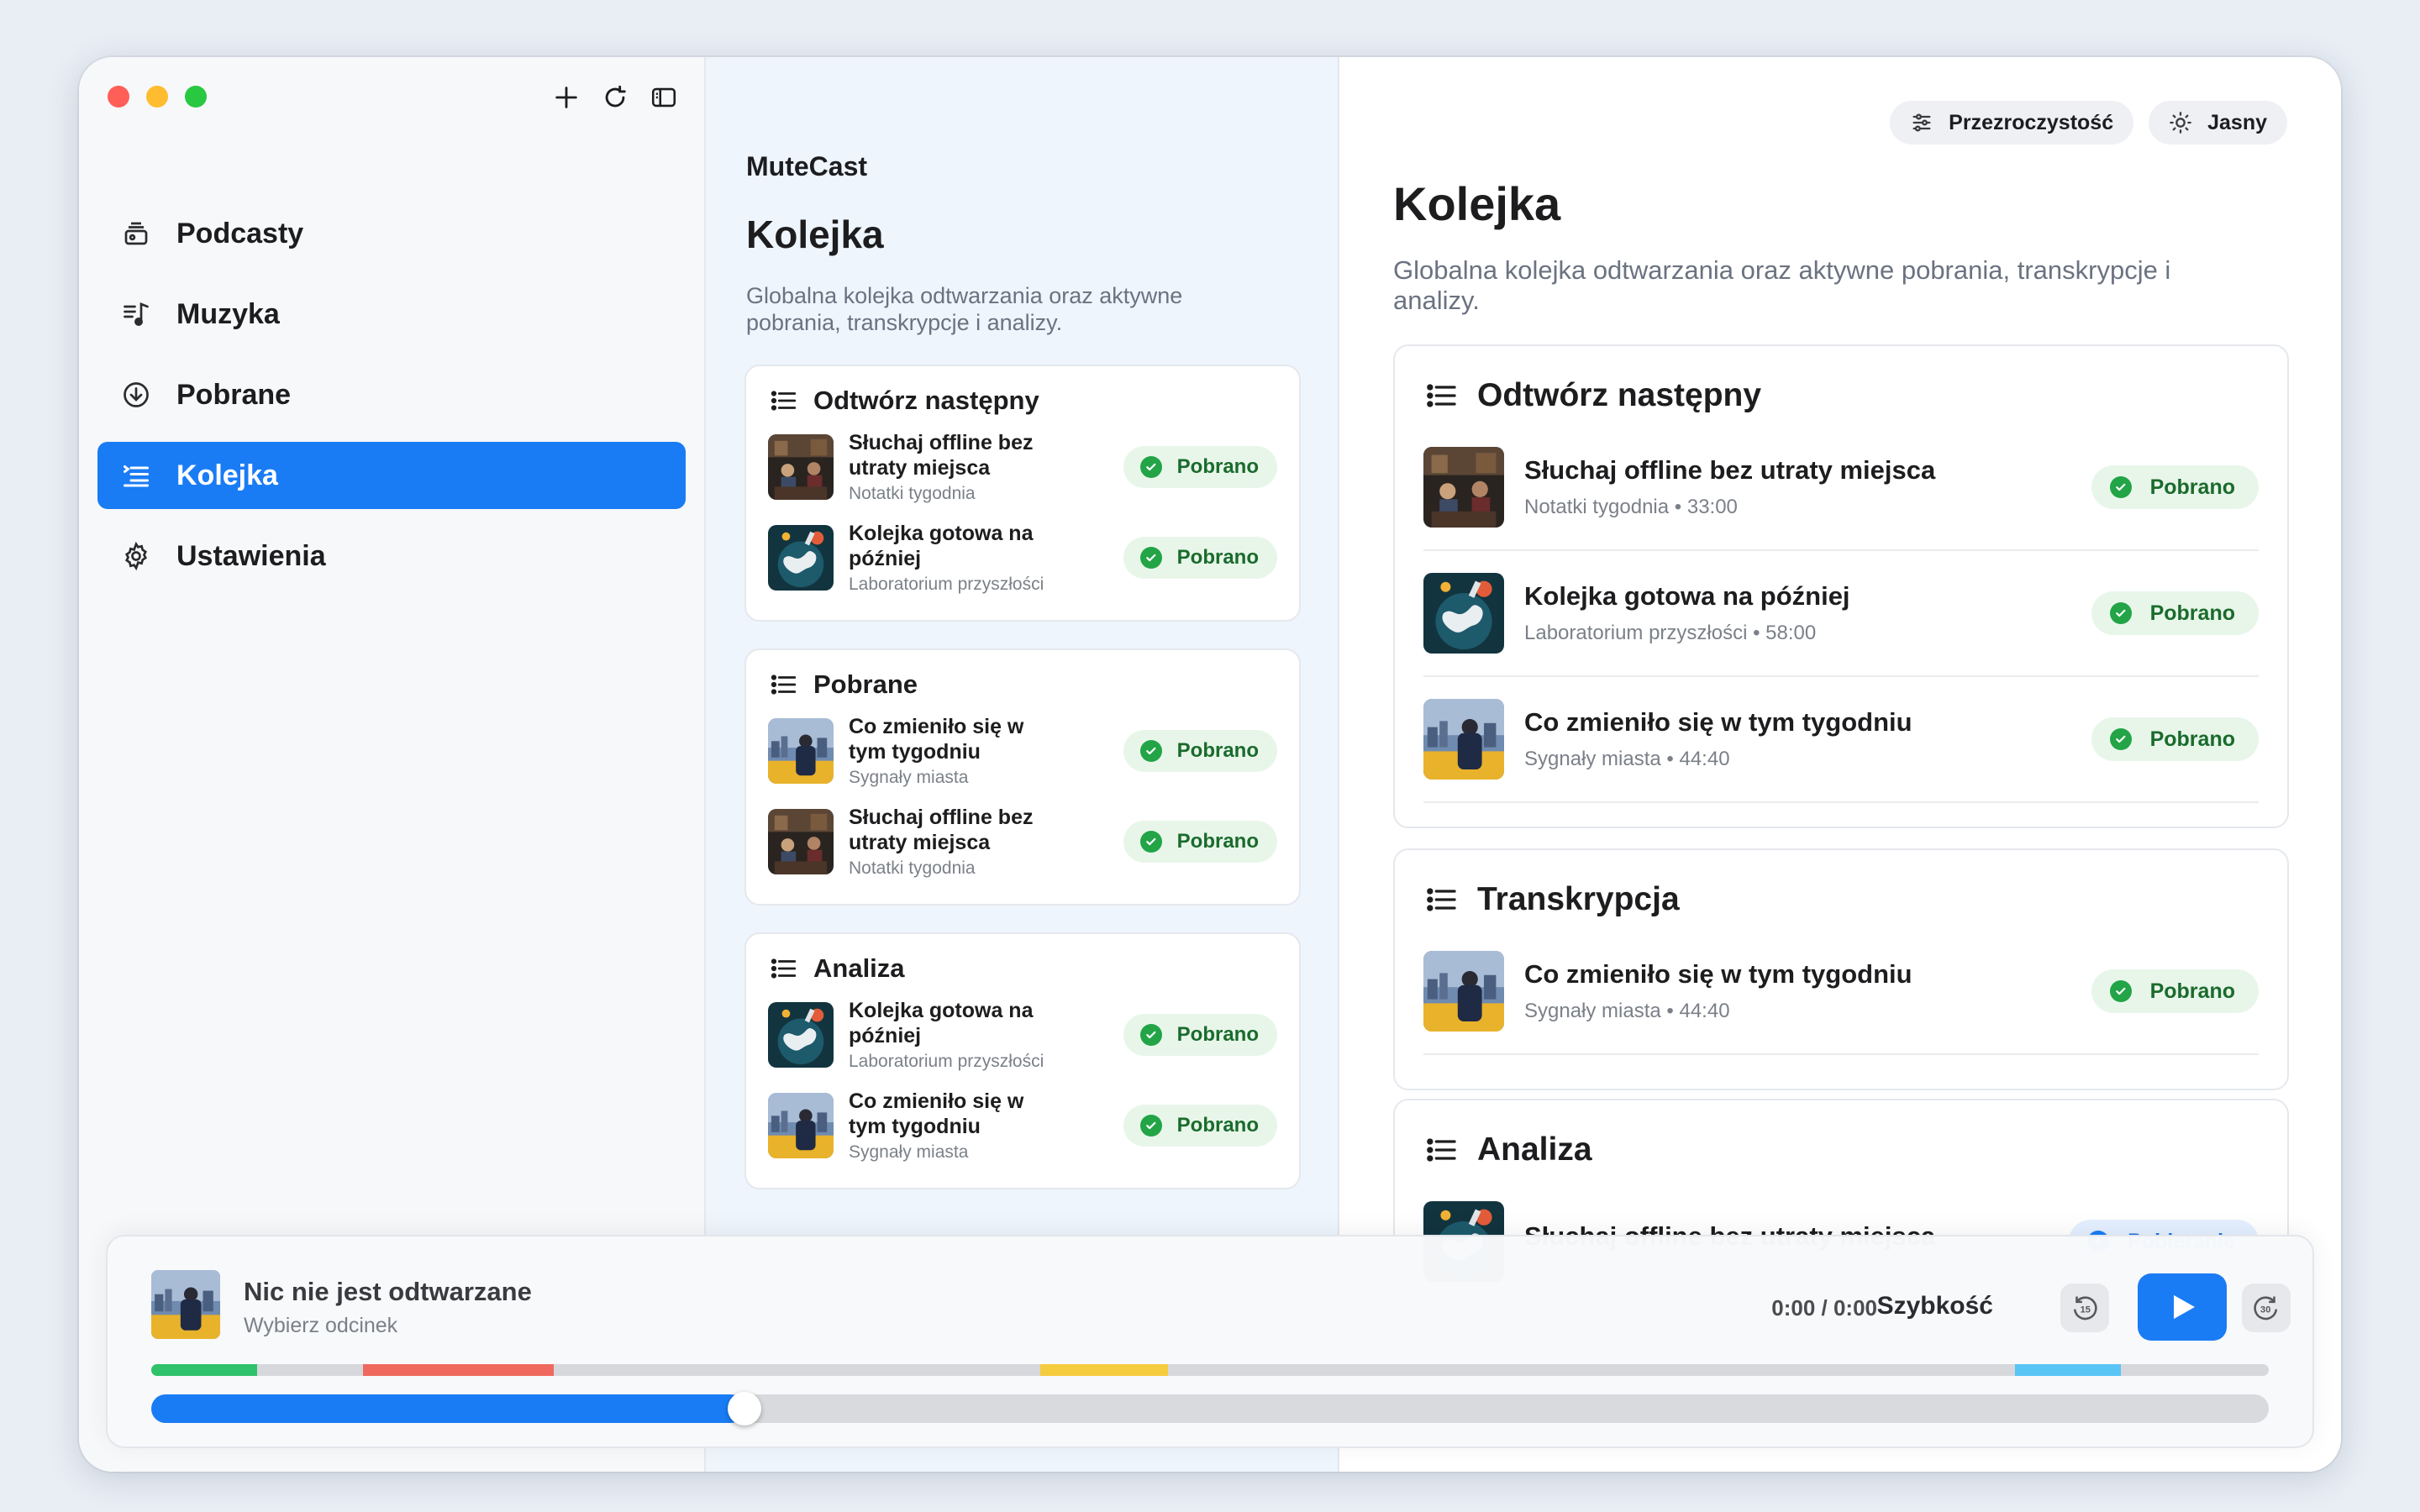  Describe the element at coordinates (866, 684) in the screenshot. I see `section-title: Pobrane` at that location.